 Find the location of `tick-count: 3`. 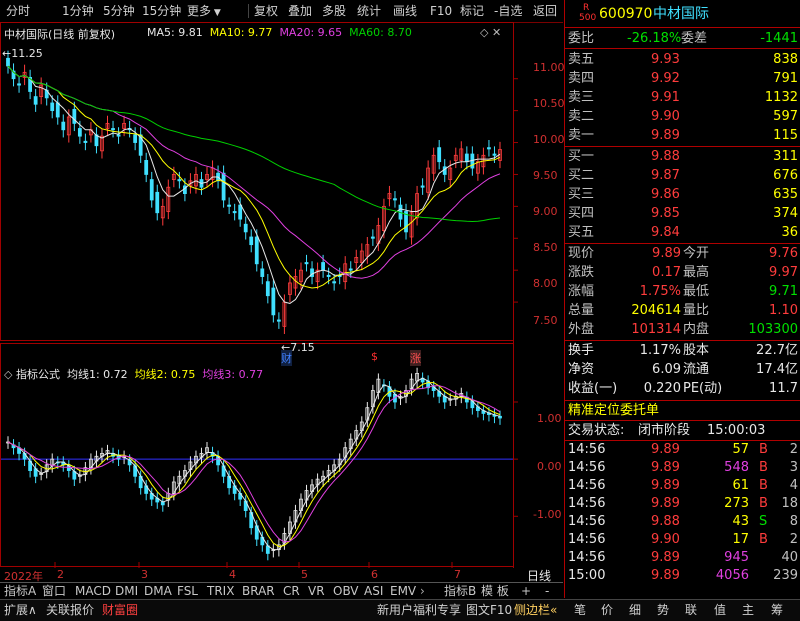

tick-count: 3 is located at coordinates (793, 467).